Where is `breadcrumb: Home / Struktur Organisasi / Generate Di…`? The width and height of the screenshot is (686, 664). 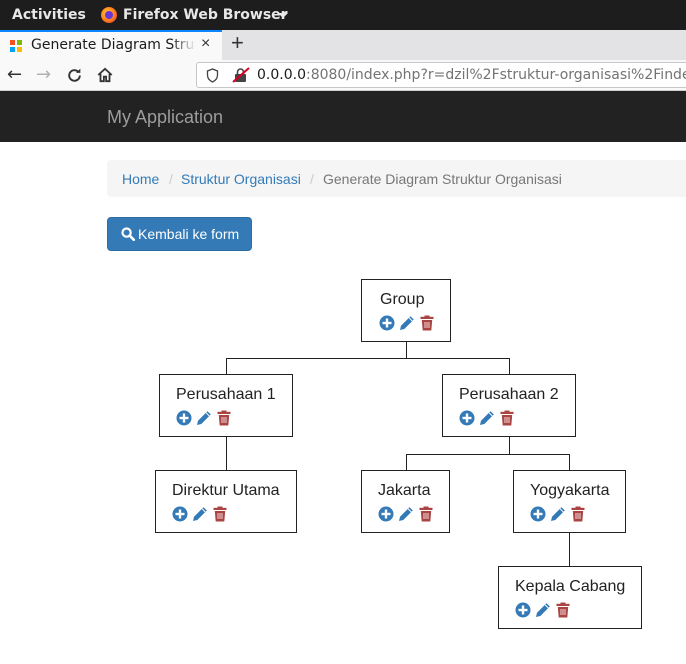 breadcrumb: Home / Struktur Organisasi / Generate Di… is located at coordinates (396, 178).